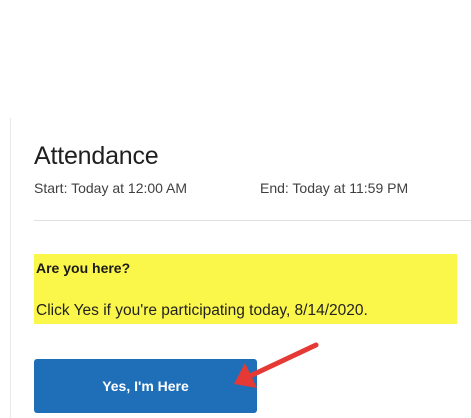 This screenshot has height=418, width=471. Describe the element at coordinates (111, 188) in the screenshot. I see `start-time: Start: Today at 12:00 AM` at that location.